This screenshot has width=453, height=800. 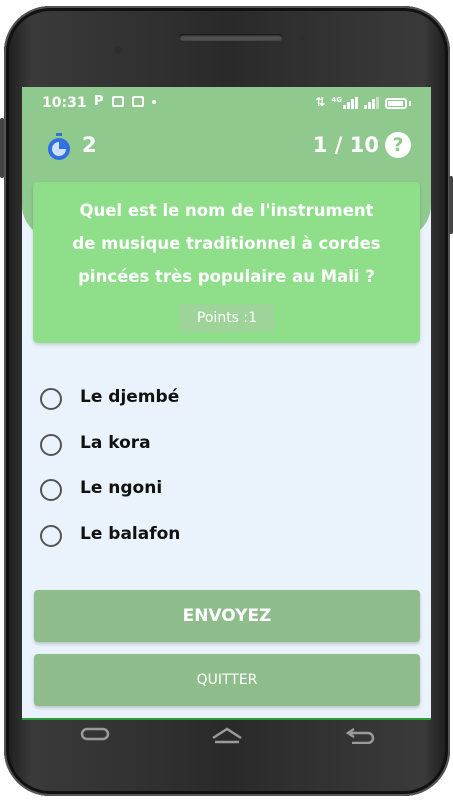 What do you see at coordinates (115, 443) in the screenshot?
I see `answer-label: La kora` at bounding box center [115, 443].